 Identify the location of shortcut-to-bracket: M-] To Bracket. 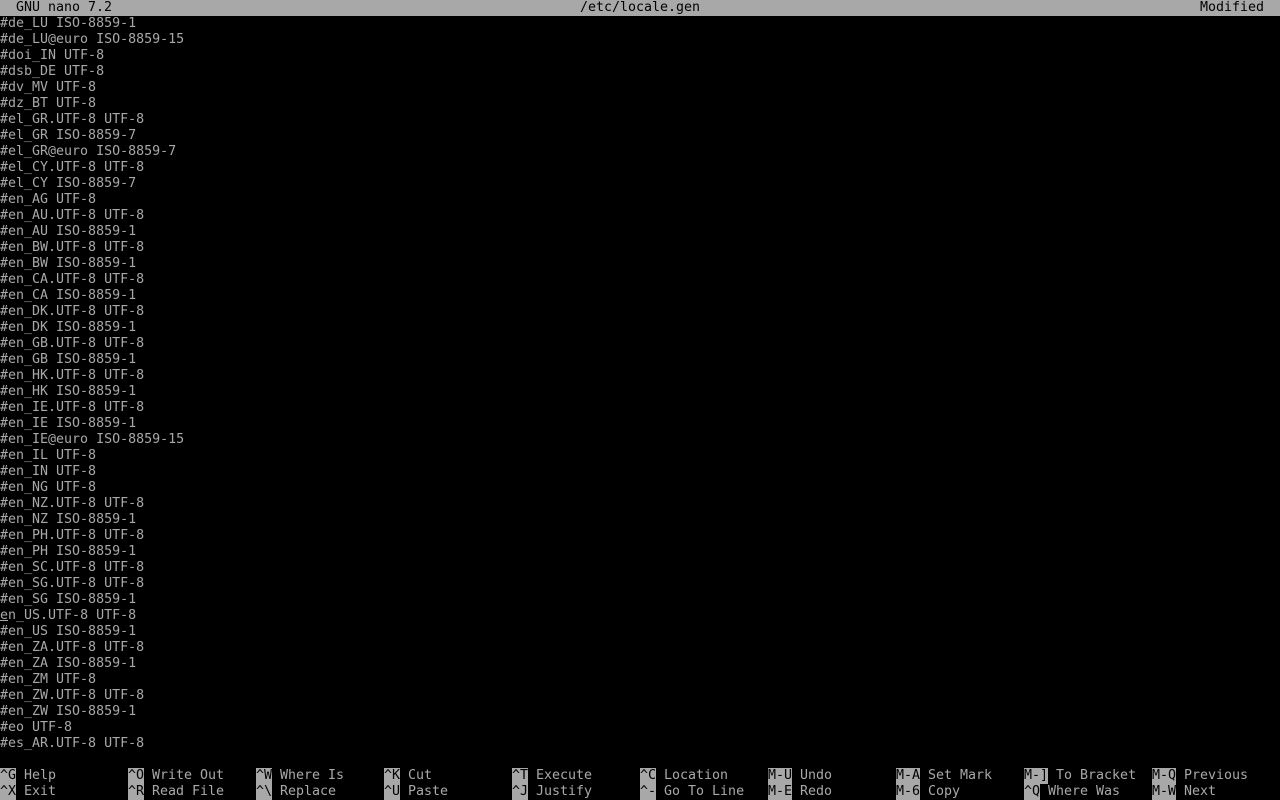
(1080, 776).